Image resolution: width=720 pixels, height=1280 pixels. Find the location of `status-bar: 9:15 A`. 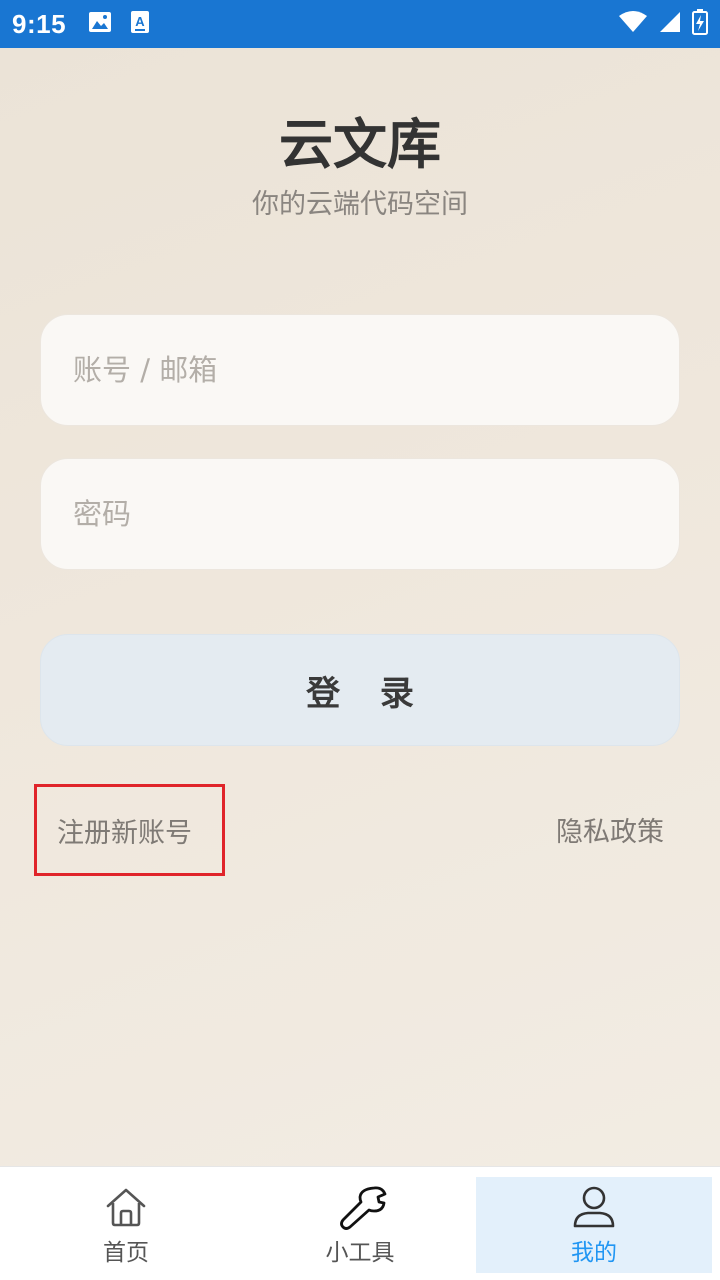

status-bar: 9:15 A is located at coordinates (360, 24).